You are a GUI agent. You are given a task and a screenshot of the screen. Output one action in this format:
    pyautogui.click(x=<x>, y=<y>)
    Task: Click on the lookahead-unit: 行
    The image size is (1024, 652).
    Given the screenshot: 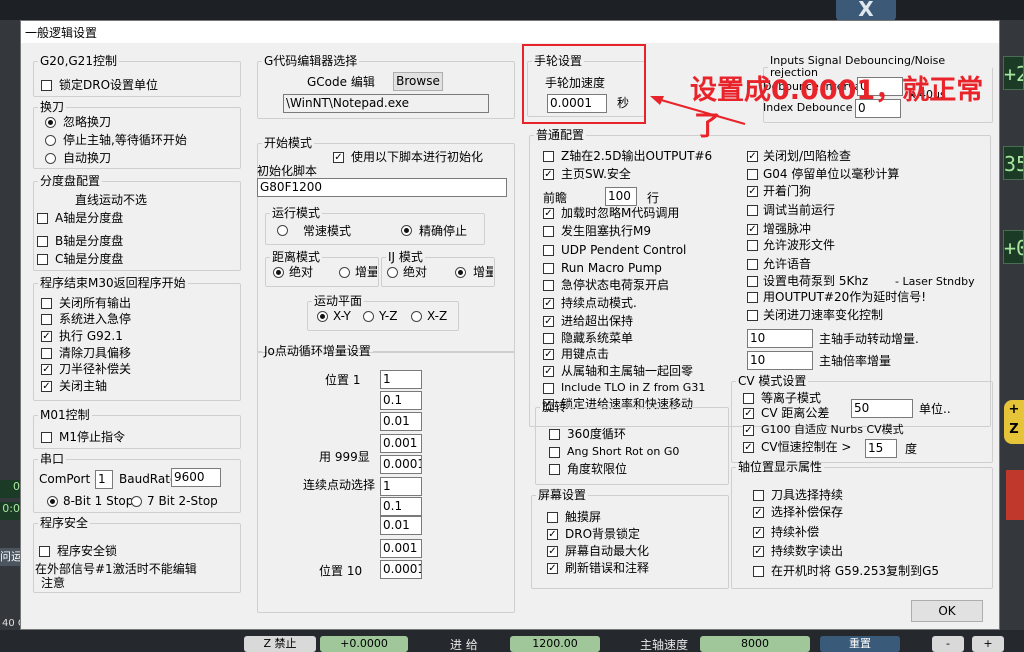 What is the action you would take?
    pyautogui.click(x=653, y=198)
    